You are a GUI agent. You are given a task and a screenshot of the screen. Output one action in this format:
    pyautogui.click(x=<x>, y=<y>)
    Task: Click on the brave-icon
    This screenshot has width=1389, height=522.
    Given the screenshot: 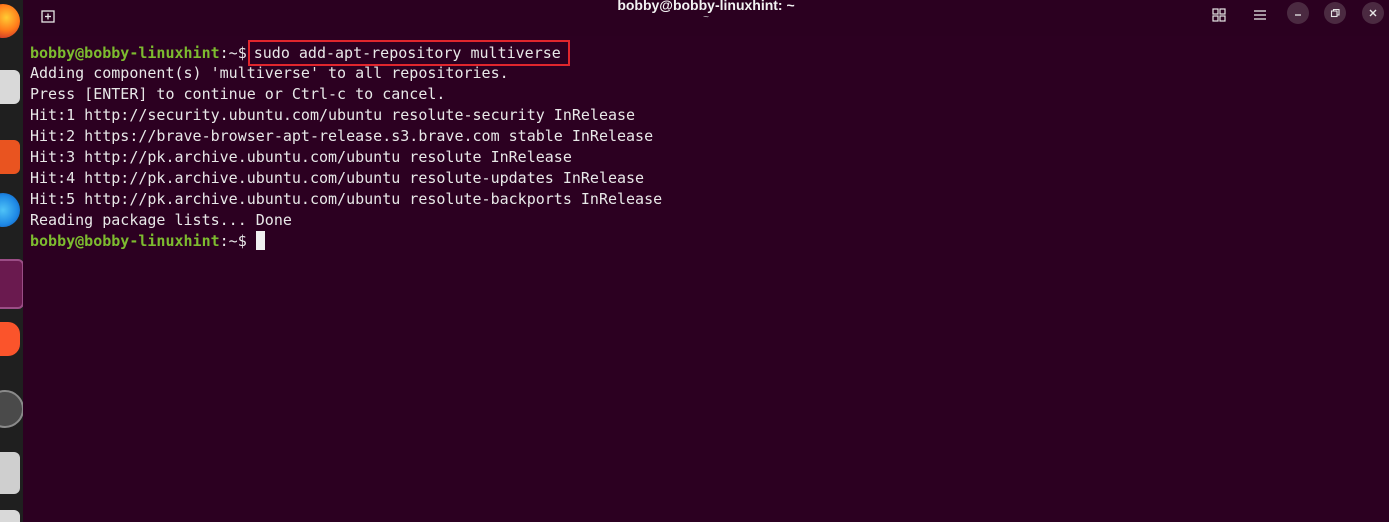 What is the action you would take?
    pyautogui.click(x=10, y=339)
    